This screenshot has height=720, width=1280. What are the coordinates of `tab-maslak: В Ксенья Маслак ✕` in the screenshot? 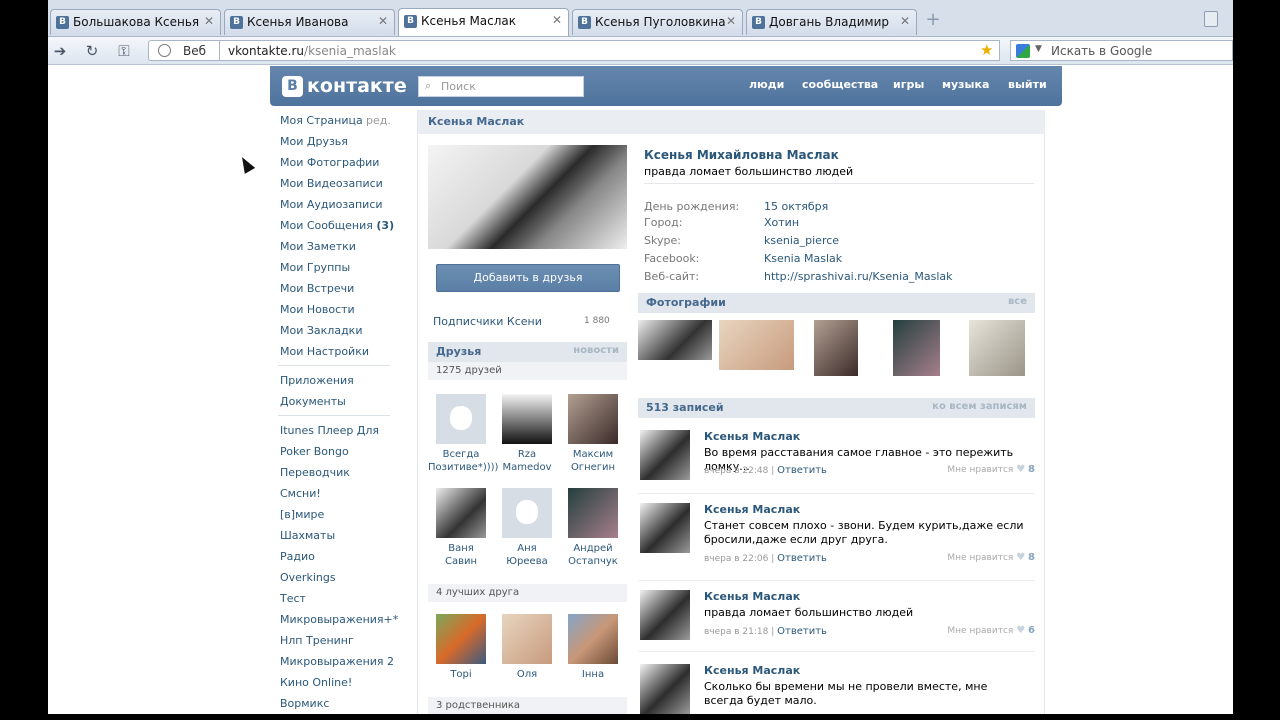 It's located at (483, 22).